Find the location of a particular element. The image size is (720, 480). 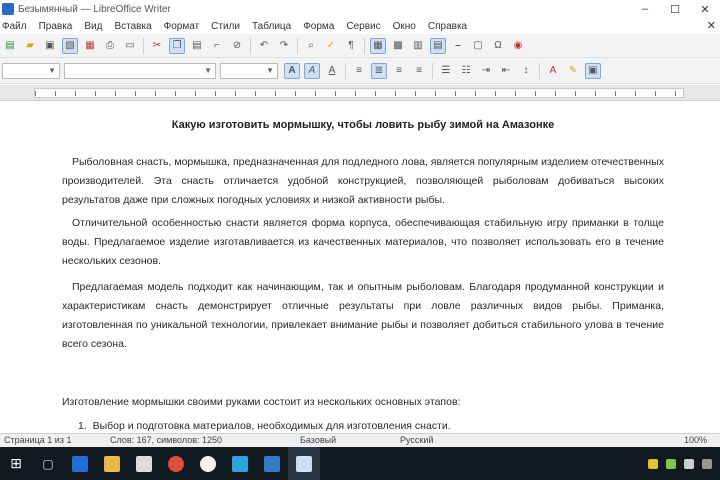

start-icon: ⊞ is located at coordinates (16, 463).